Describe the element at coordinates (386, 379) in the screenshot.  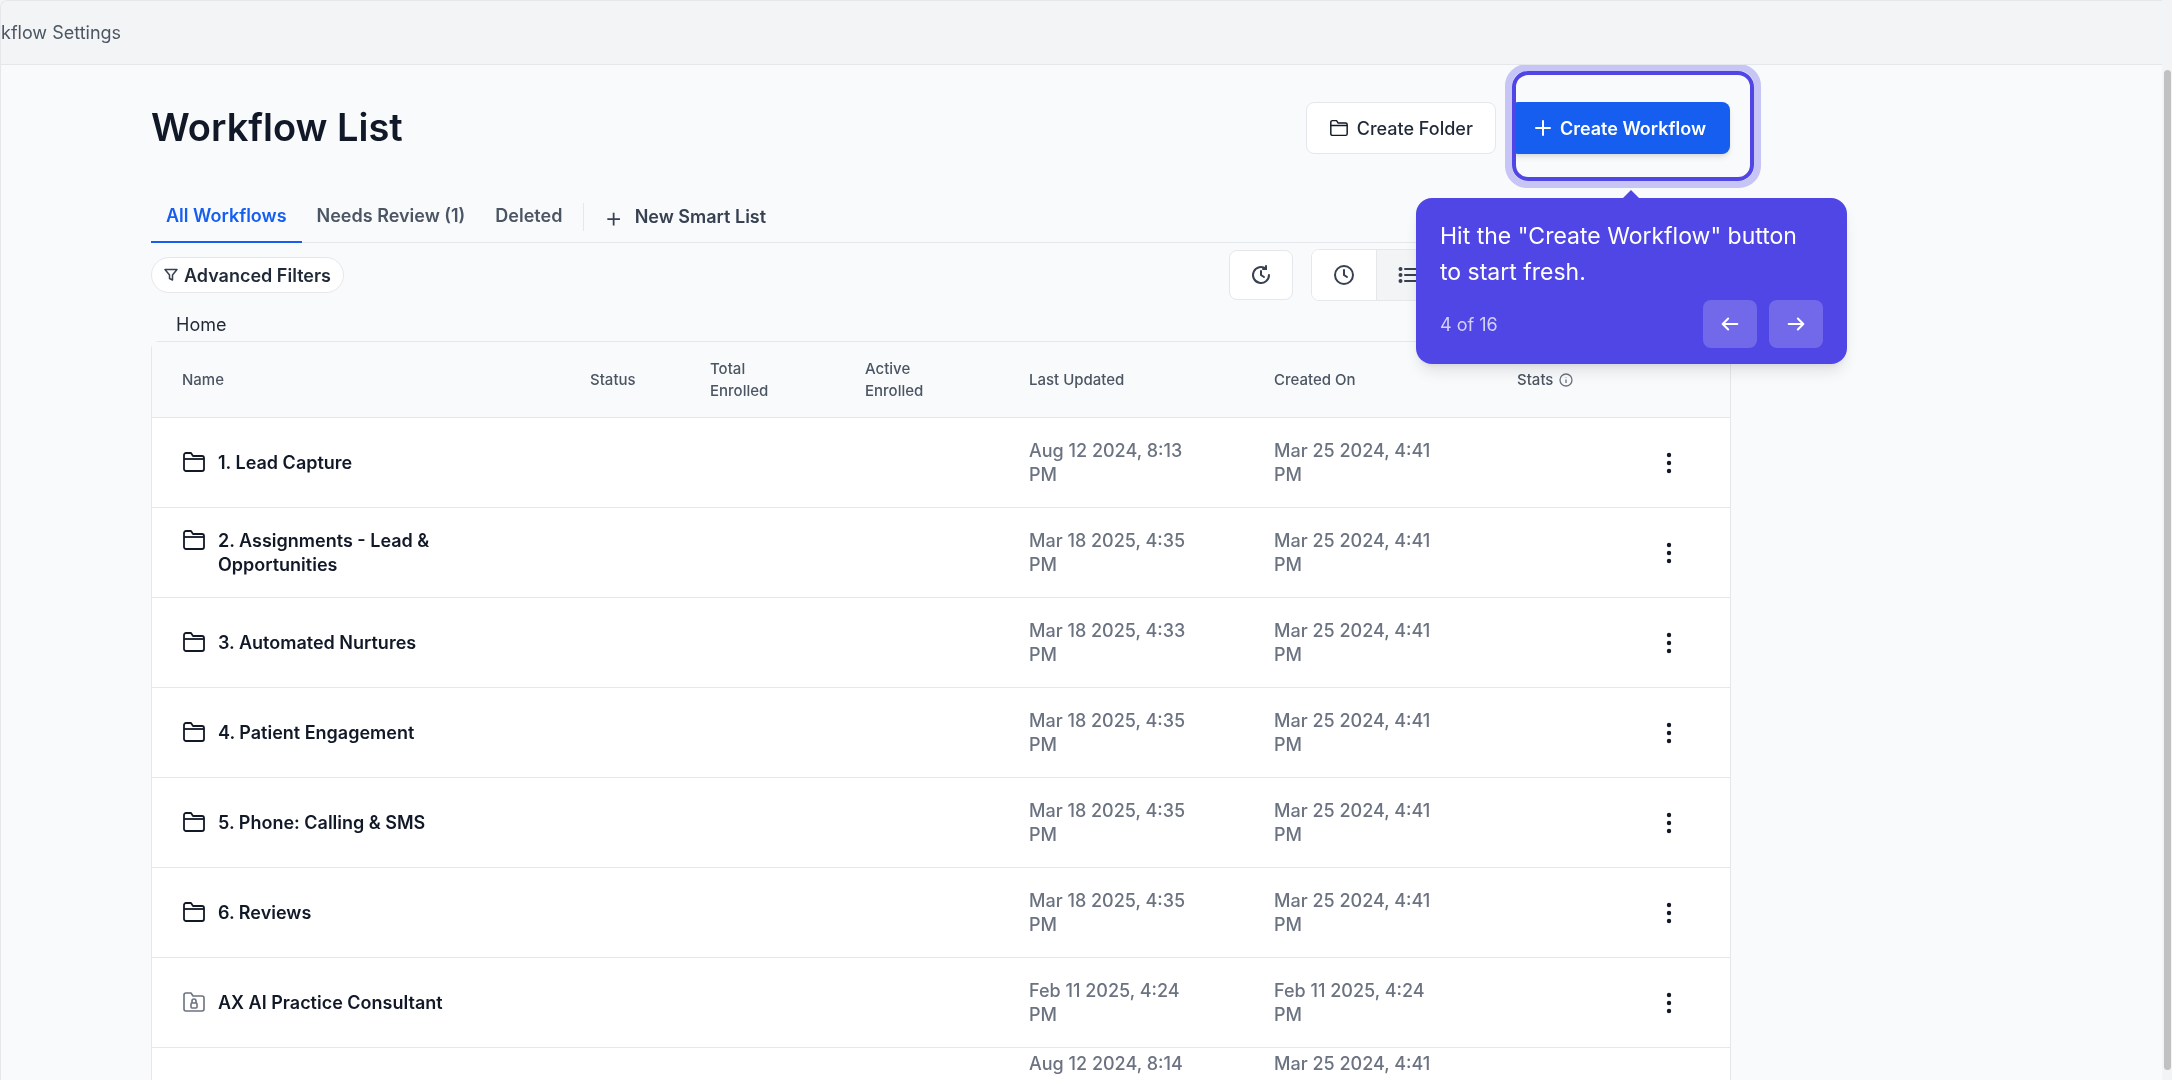
I see `column-header: Name` at that location.